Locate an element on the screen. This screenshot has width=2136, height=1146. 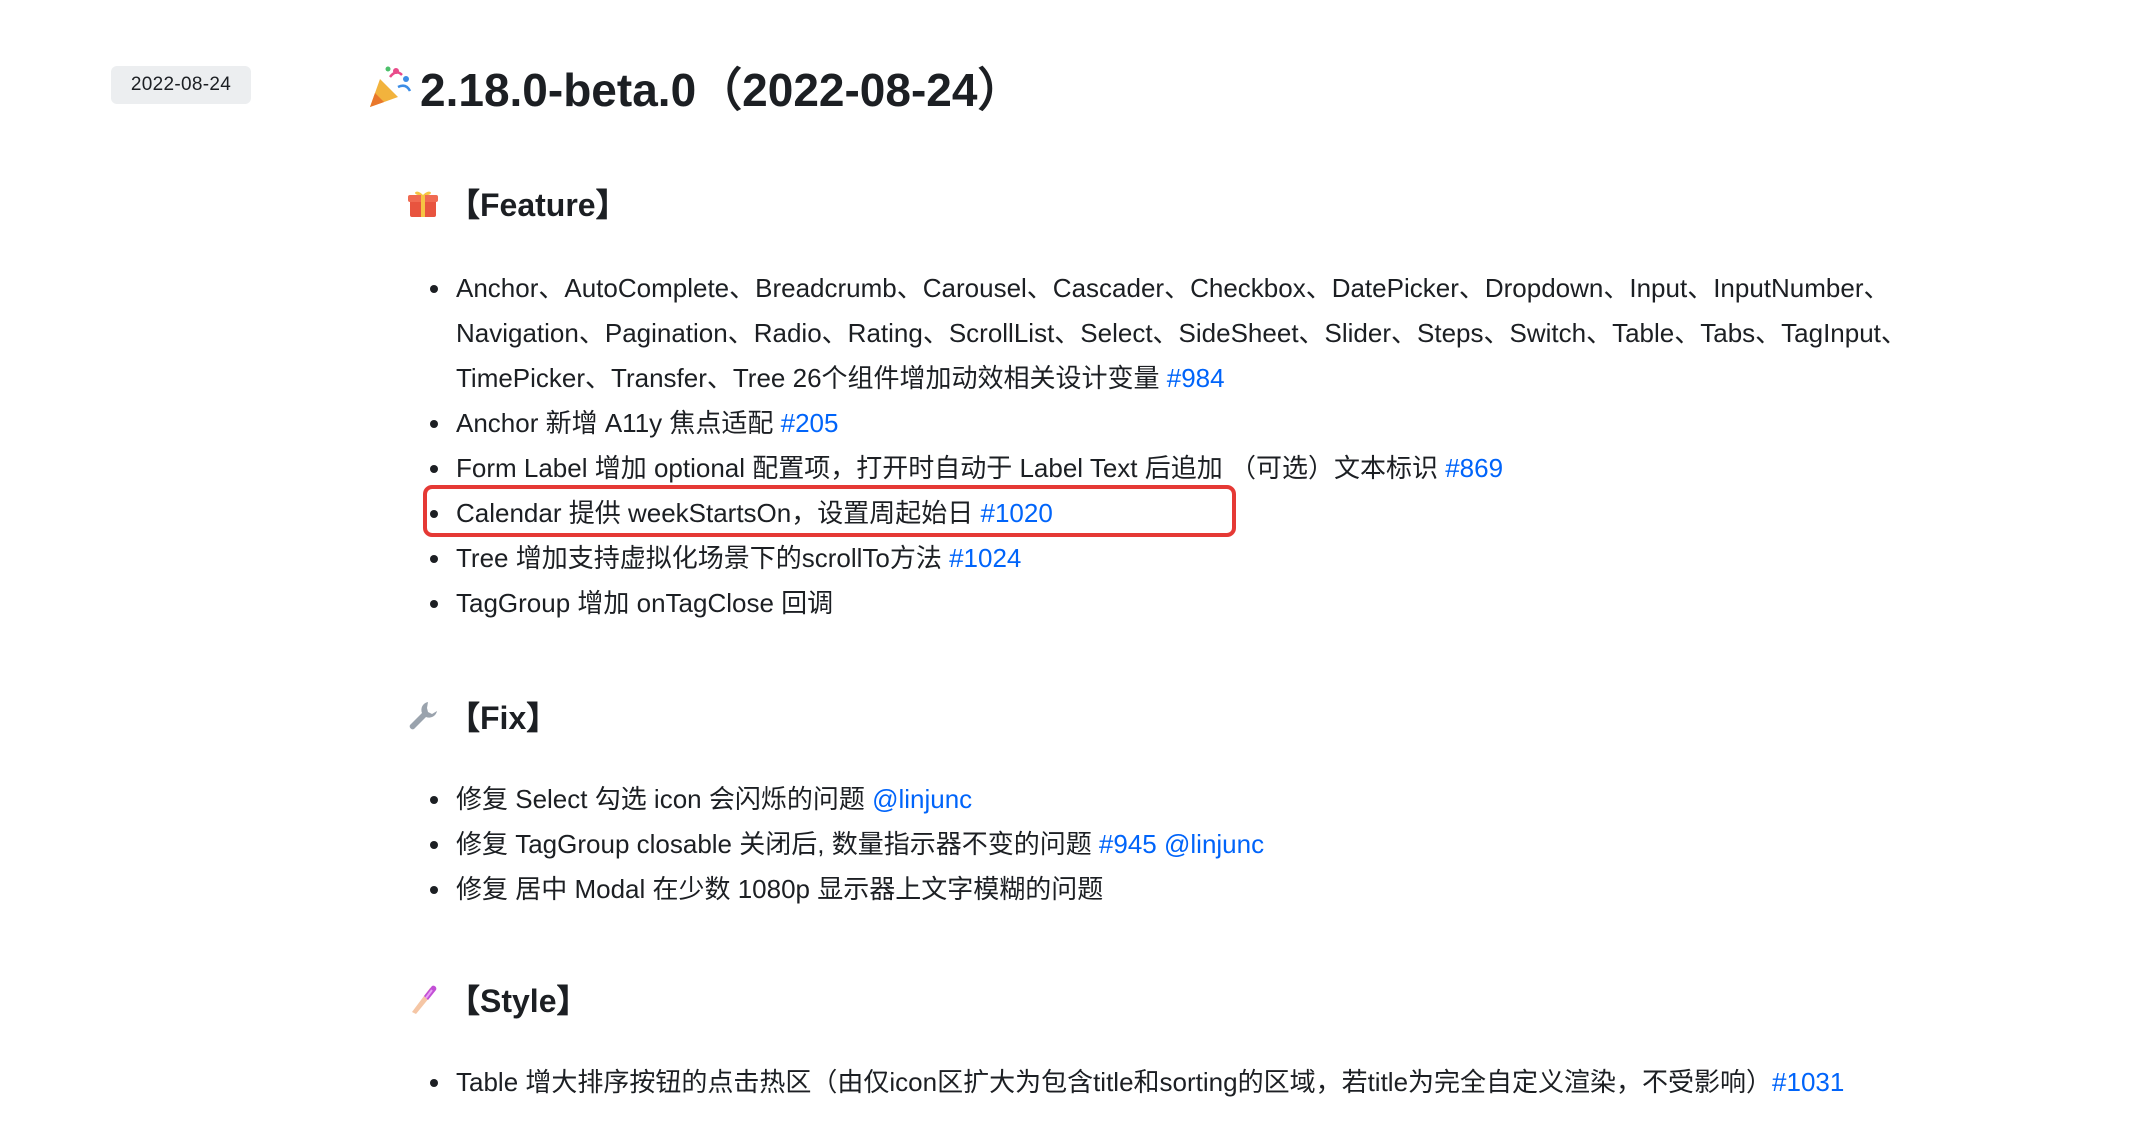
list-item: 修复 Select 勾选 icon 会闪烁的问题 @linjunc is located at coordinates (700, 799).